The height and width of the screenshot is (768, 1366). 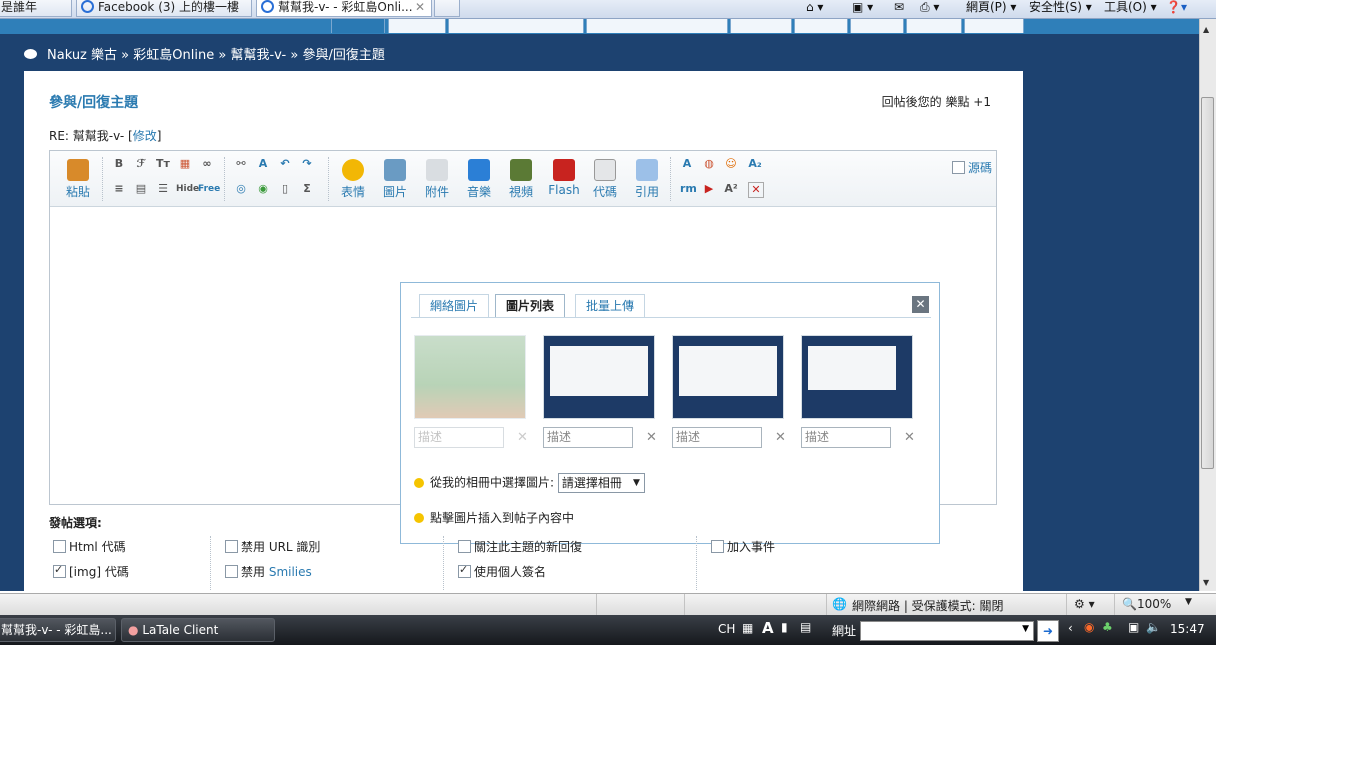 What do you see at coordinates (78, 179) in the screenshot?
I see `paste-button: 粘貼` at bounding box center [78, 179].